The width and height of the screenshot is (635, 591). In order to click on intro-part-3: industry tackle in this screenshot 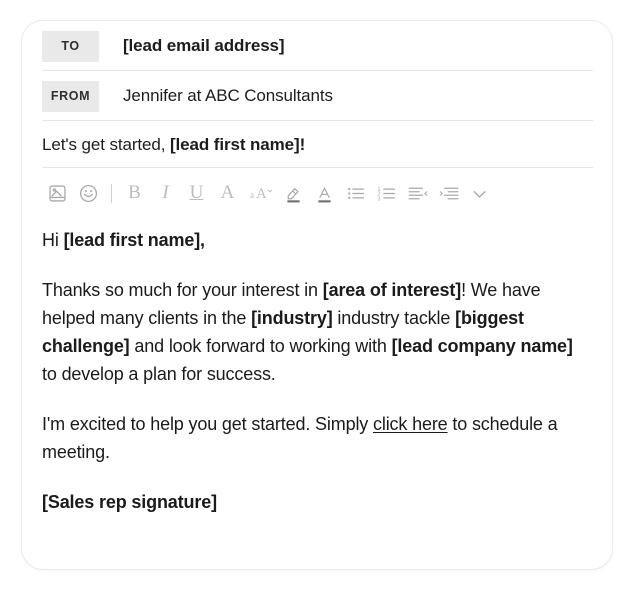, I will do `click(394, 318)`.